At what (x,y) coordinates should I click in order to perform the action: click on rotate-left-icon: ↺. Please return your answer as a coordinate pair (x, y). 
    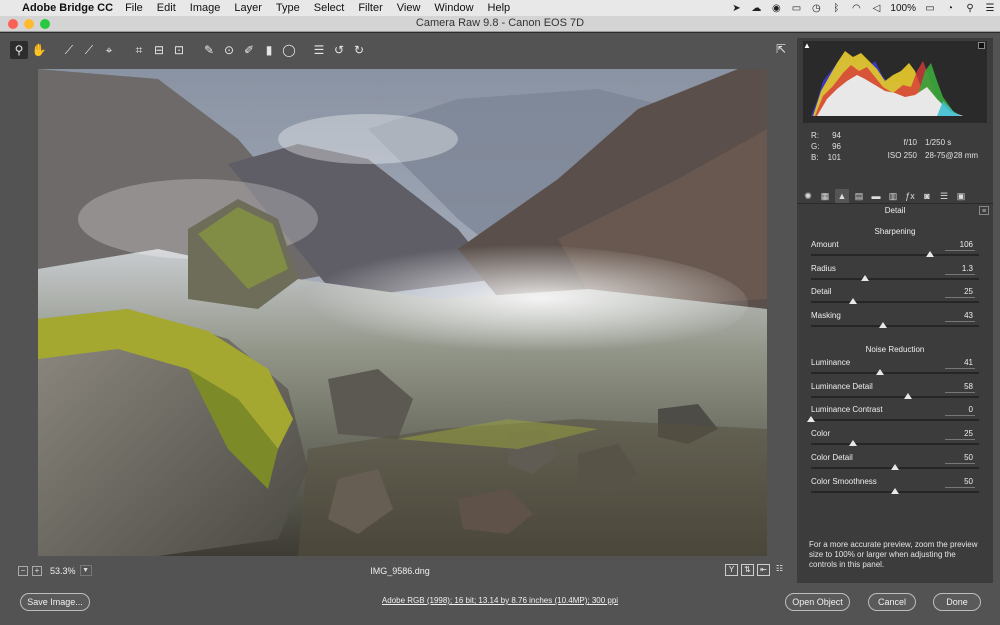
    Looking at the image, I should click on (339, 50).